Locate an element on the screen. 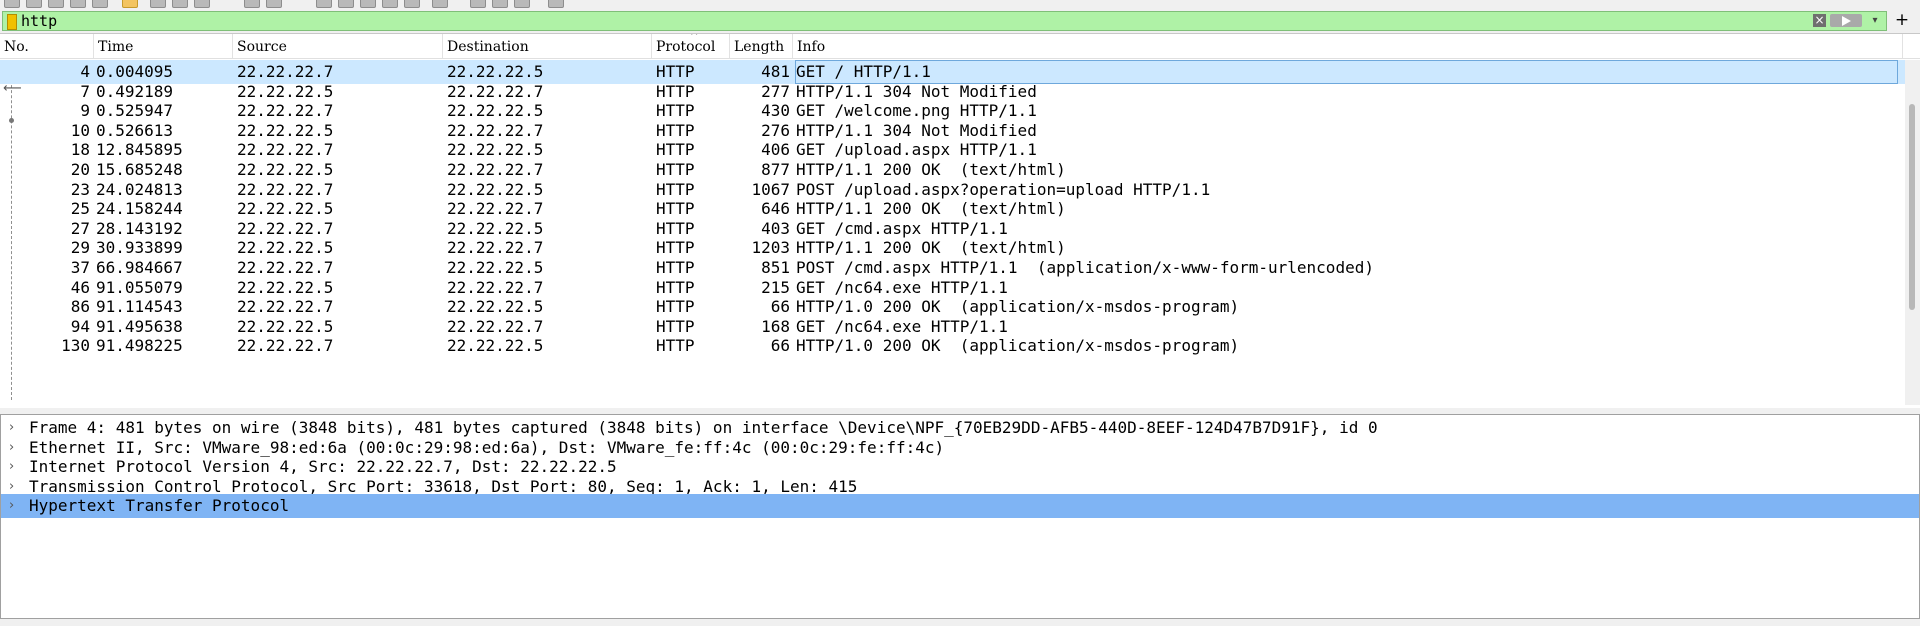 This screenshot has height=626, width=1920. detail-tree-item: › Hypertext Transfer Protocol is located at coordinates (960, 506).